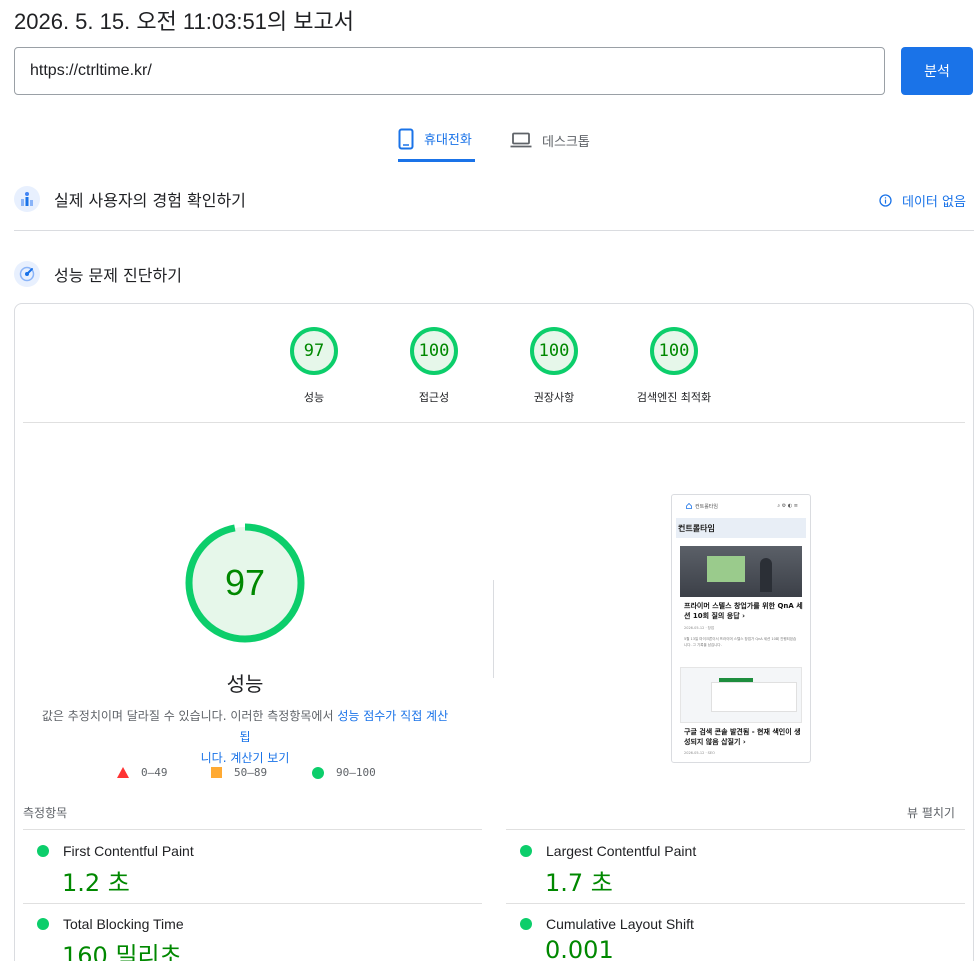 The height and width of the screenshot is (961, 980). I want to click on legend-pass-label: 90–100, so click(356, 772).